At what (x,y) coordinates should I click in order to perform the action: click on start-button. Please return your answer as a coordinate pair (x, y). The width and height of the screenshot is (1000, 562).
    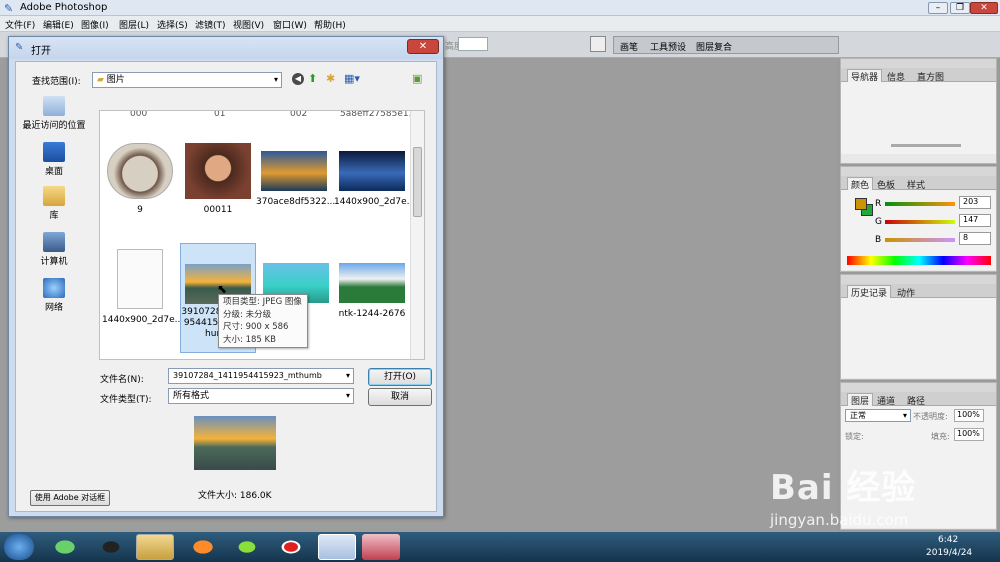
    Looking at the image, I should click on (19, 547).